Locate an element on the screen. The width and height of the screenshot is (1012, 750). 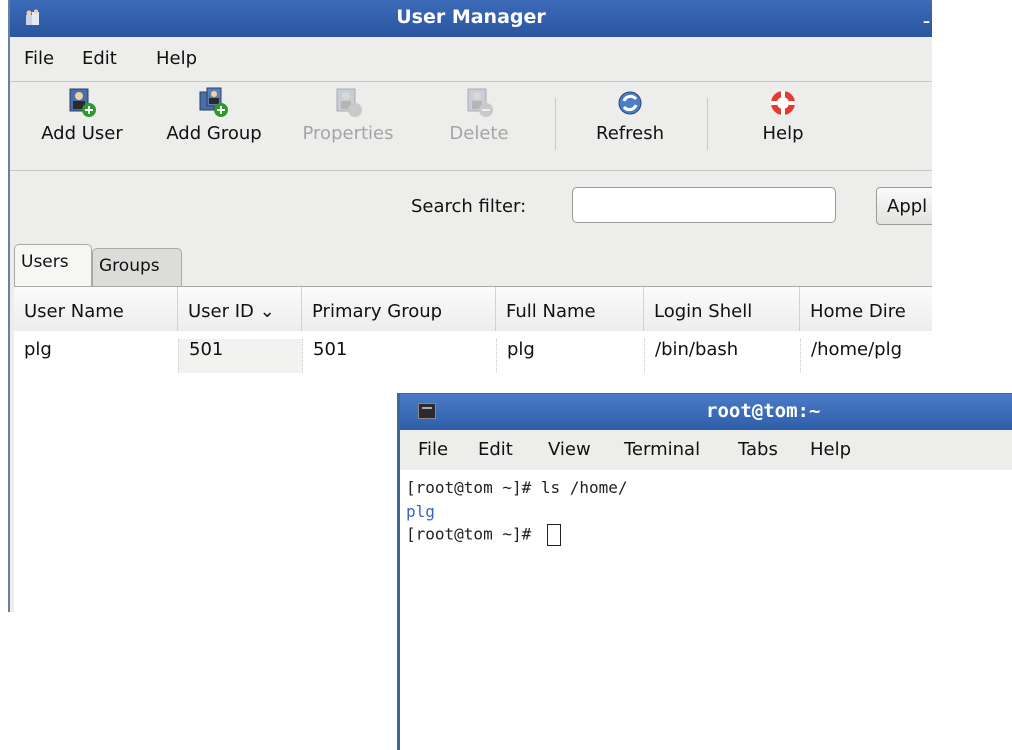
terminal-titlebar: root@tom:~ is located at coordinates (706, 412).